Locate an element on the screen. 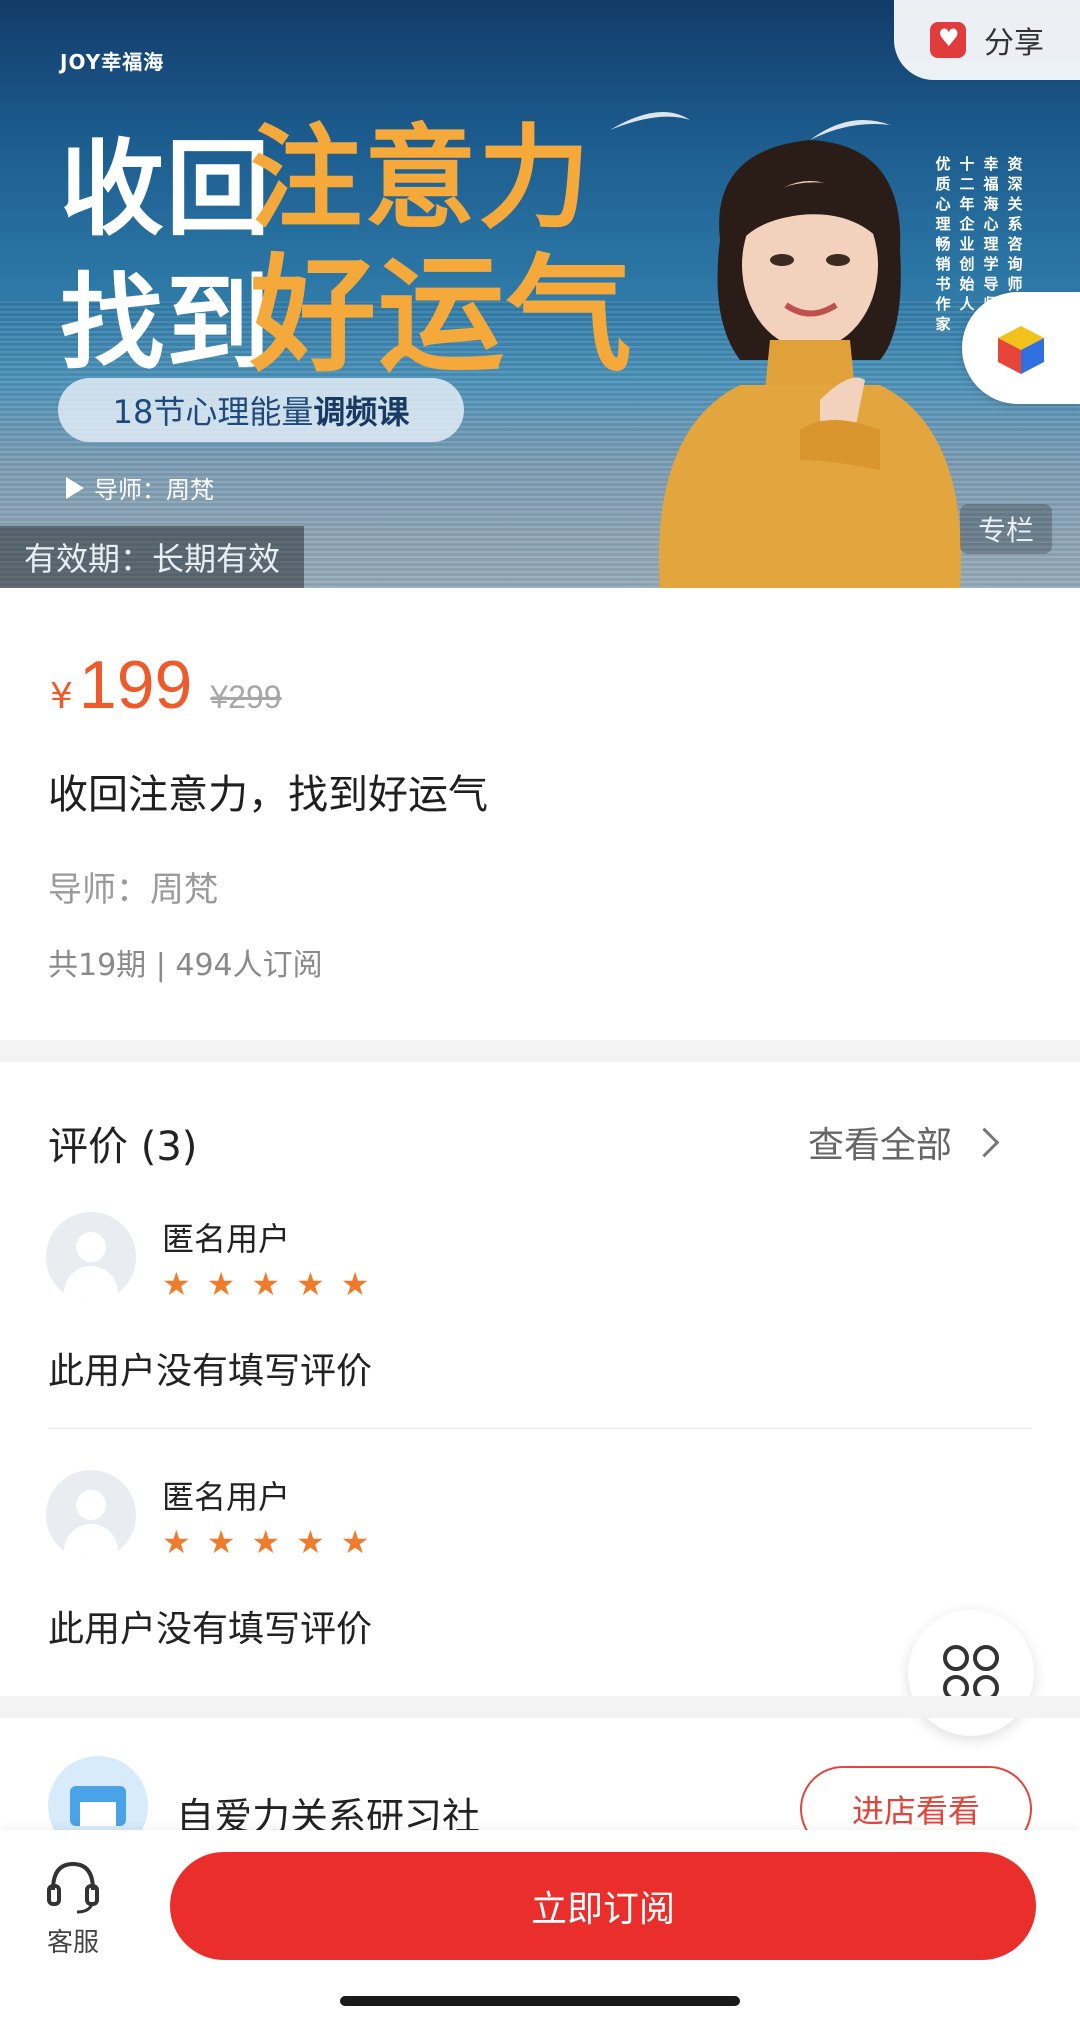 The height and width of the screenshot is (2026, 1080). banner-teacher-label: 导师：周梵 is located at coordinates (154, 490).